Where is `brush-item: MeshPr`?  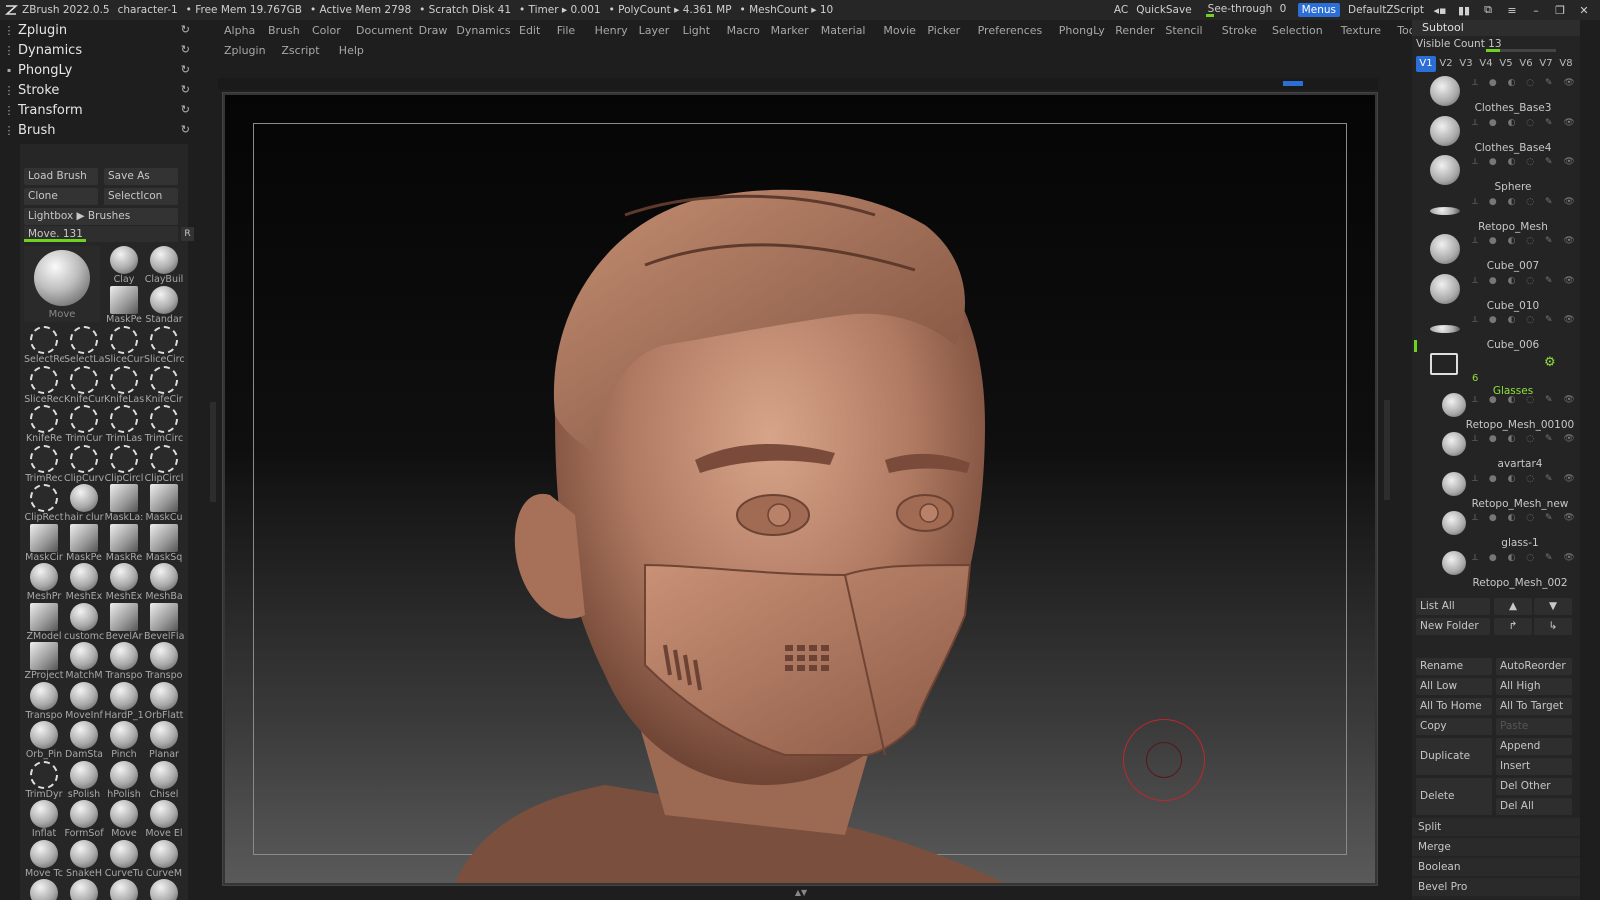 brush-item: MeshPr is located at coordinates (44, 583).